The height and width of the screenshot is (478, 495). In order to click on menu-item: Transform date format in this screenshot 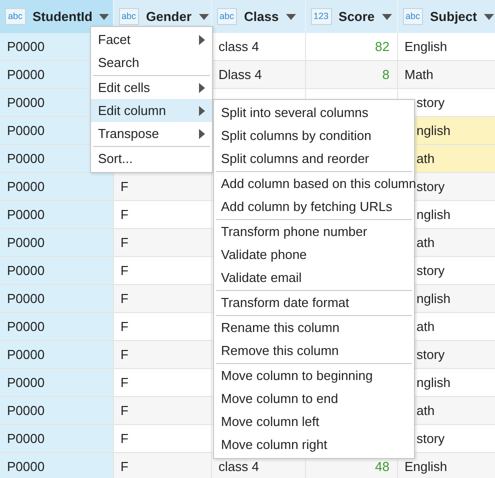, I will do `click(314, 302)`.